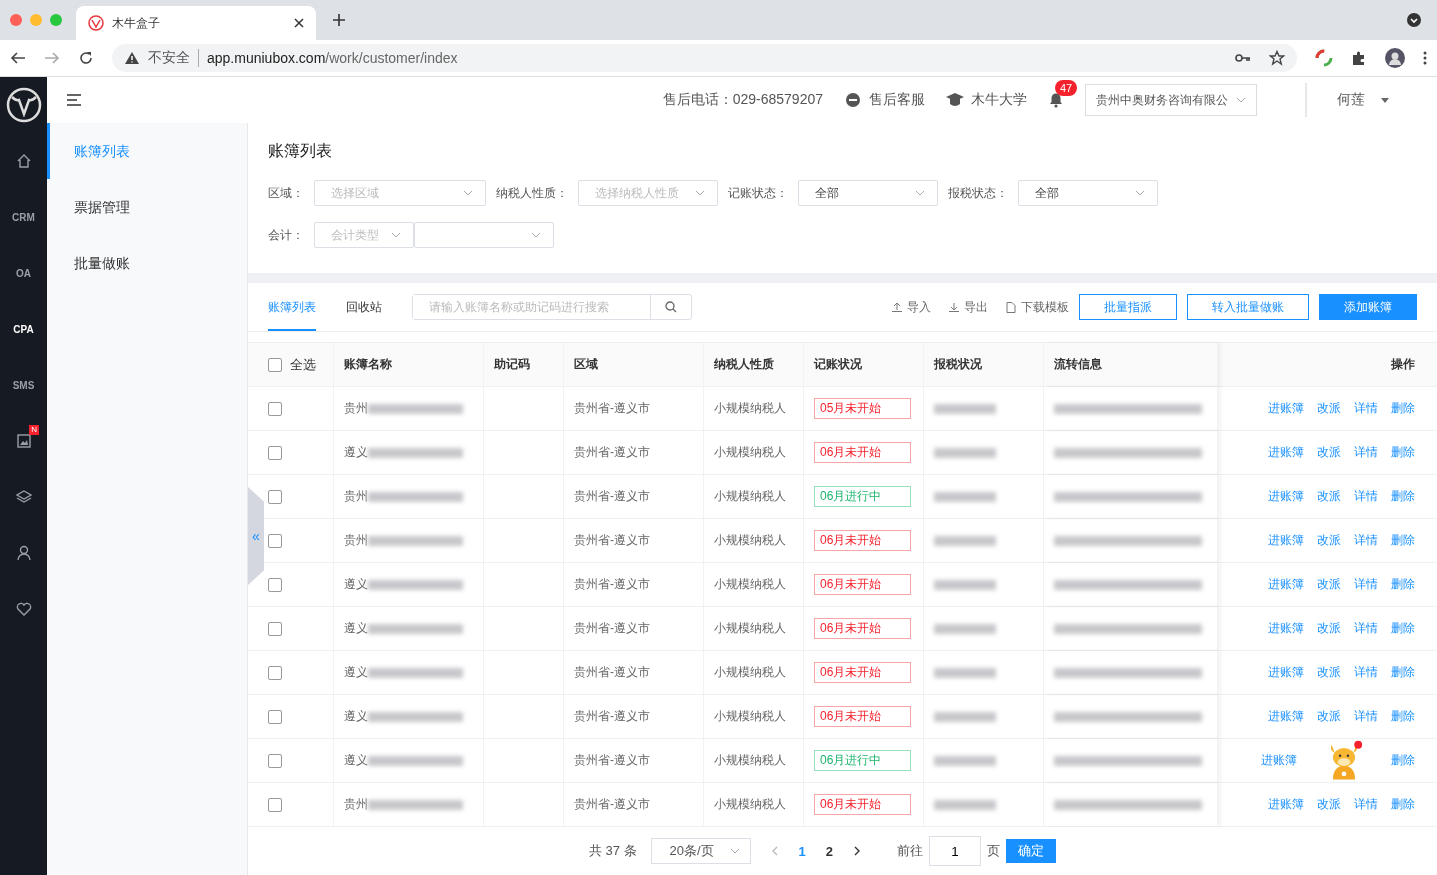 The image size is (1437, 875). What do you see at coordinates (1368, 307) in the screenshot?
I see `toolbar-button: 添加账簿` at bounding box center [1368, 307].